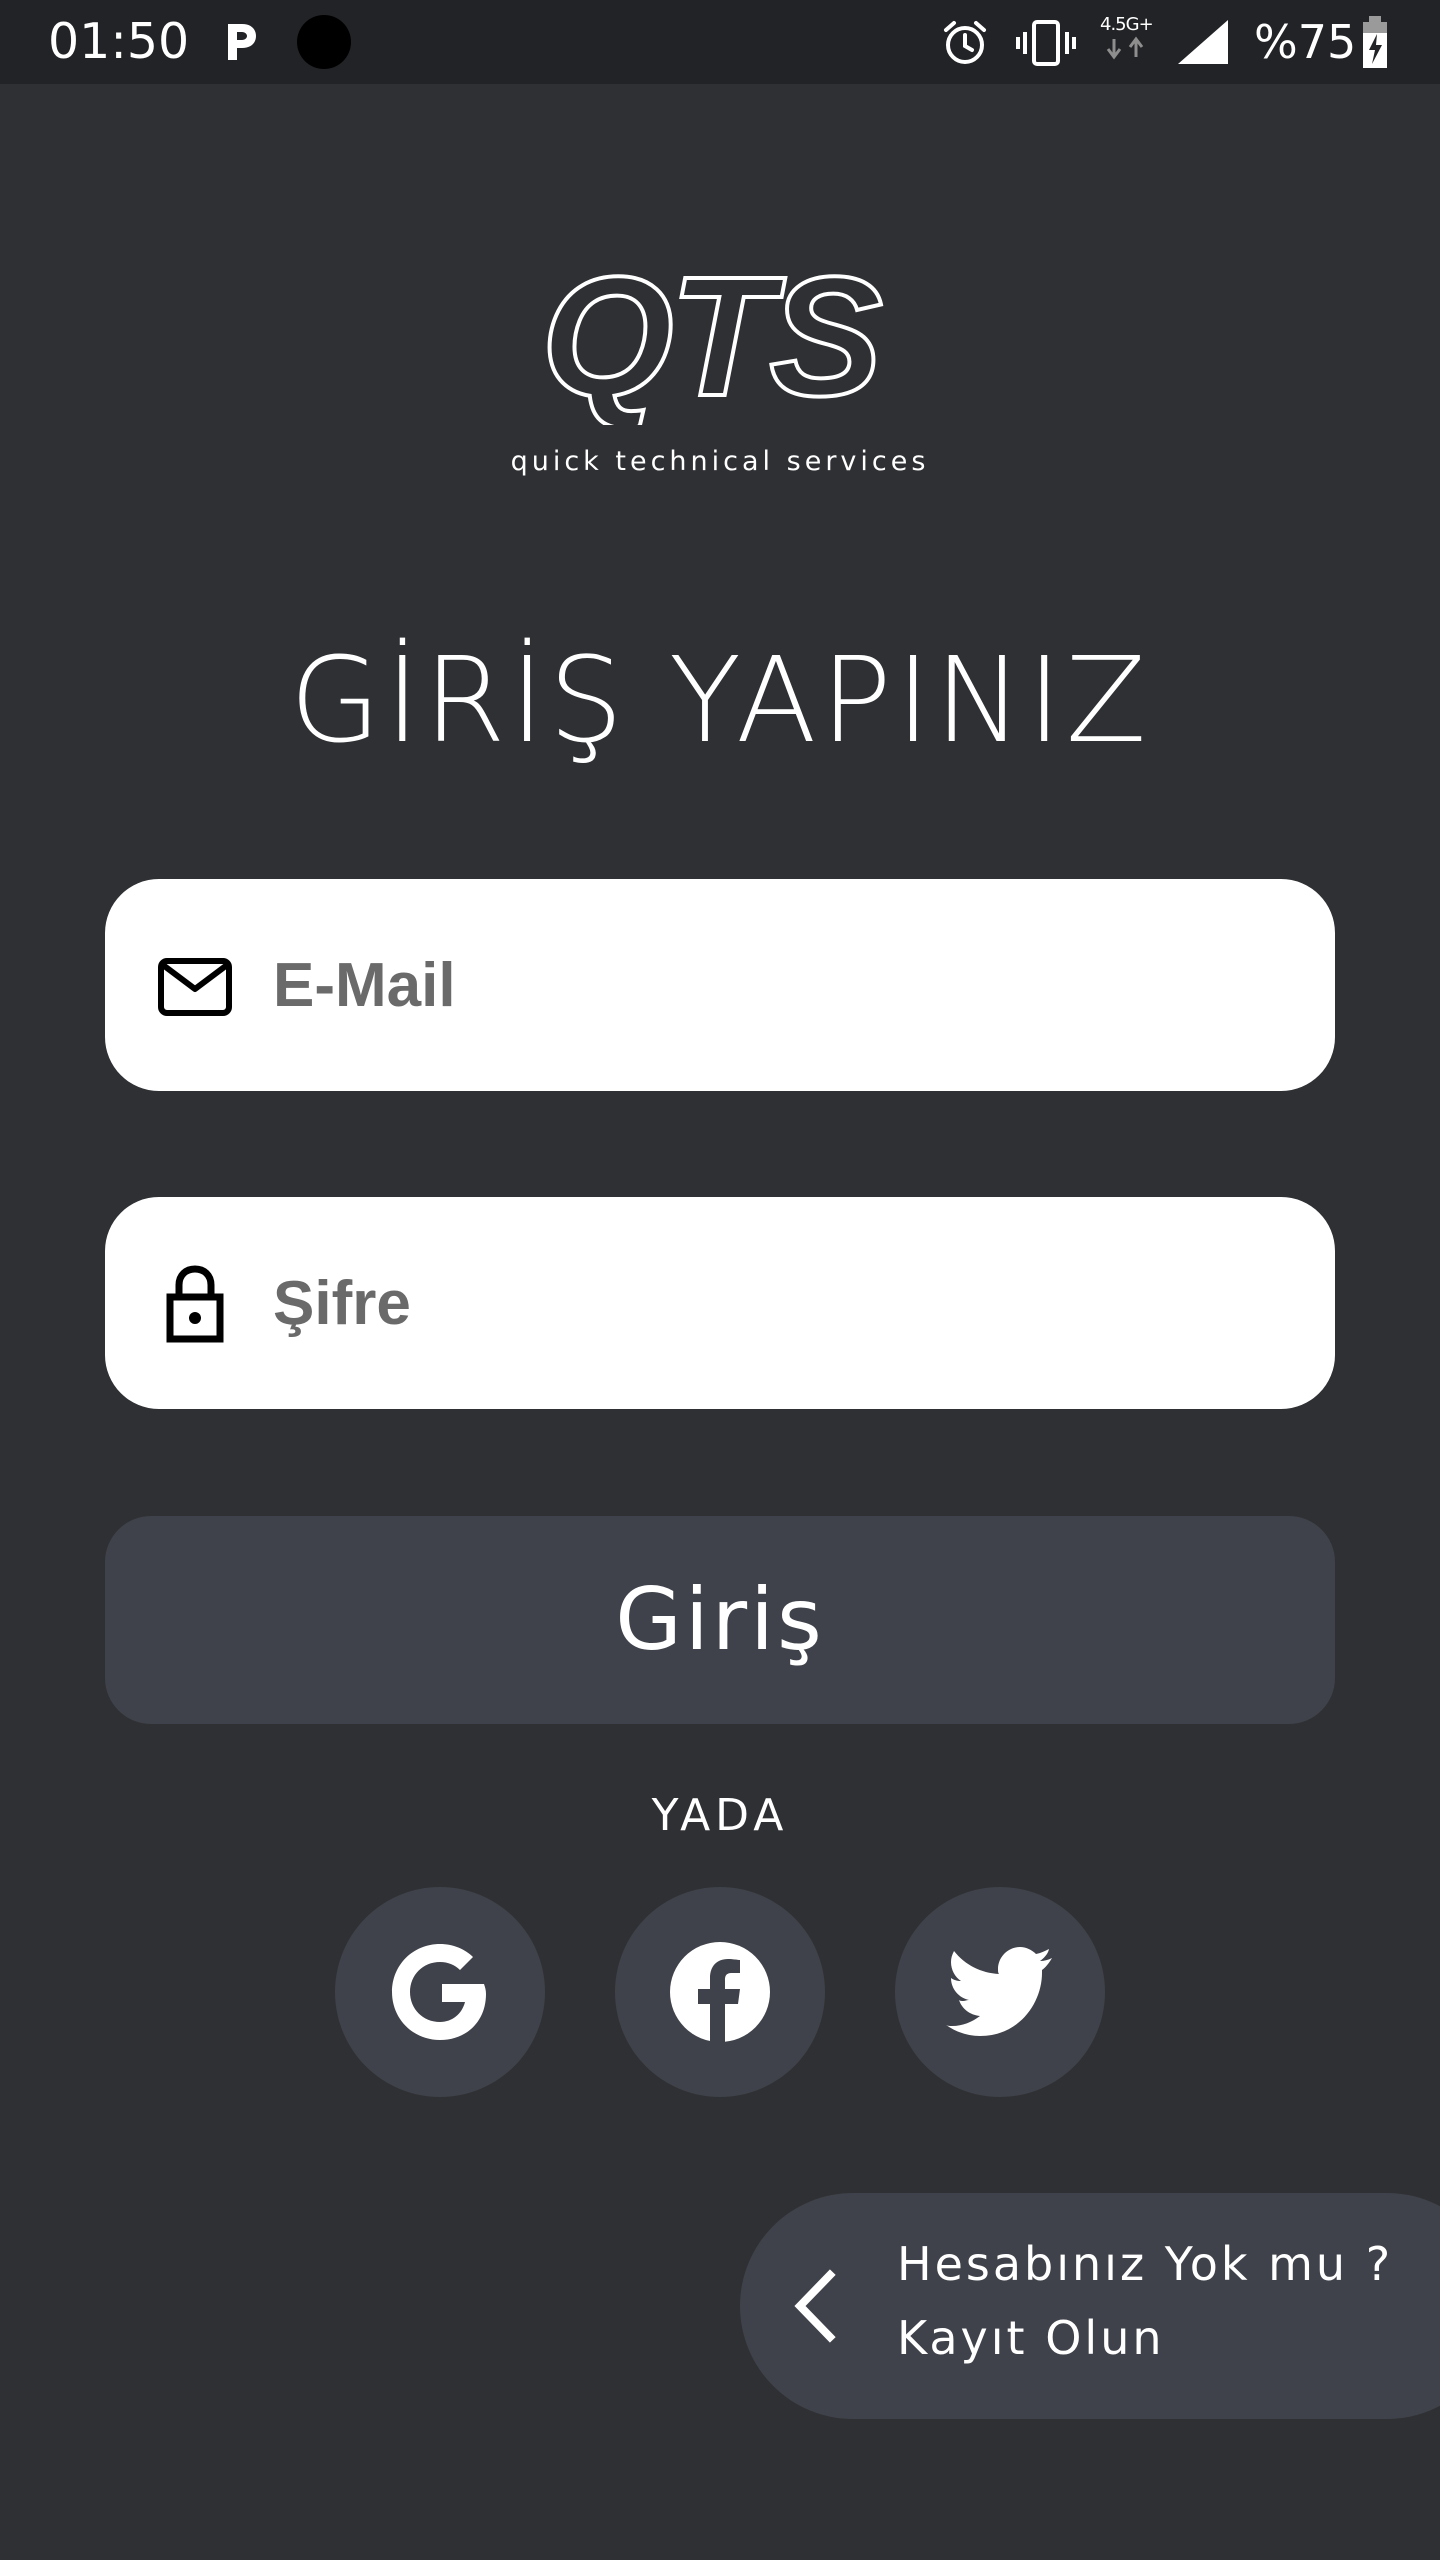 The height and width of the screenshot is (2560, 1440). Describe the element at coordinates (720, 461) in the screenshot. I see `logo-tagline: quick technical services` at that location.